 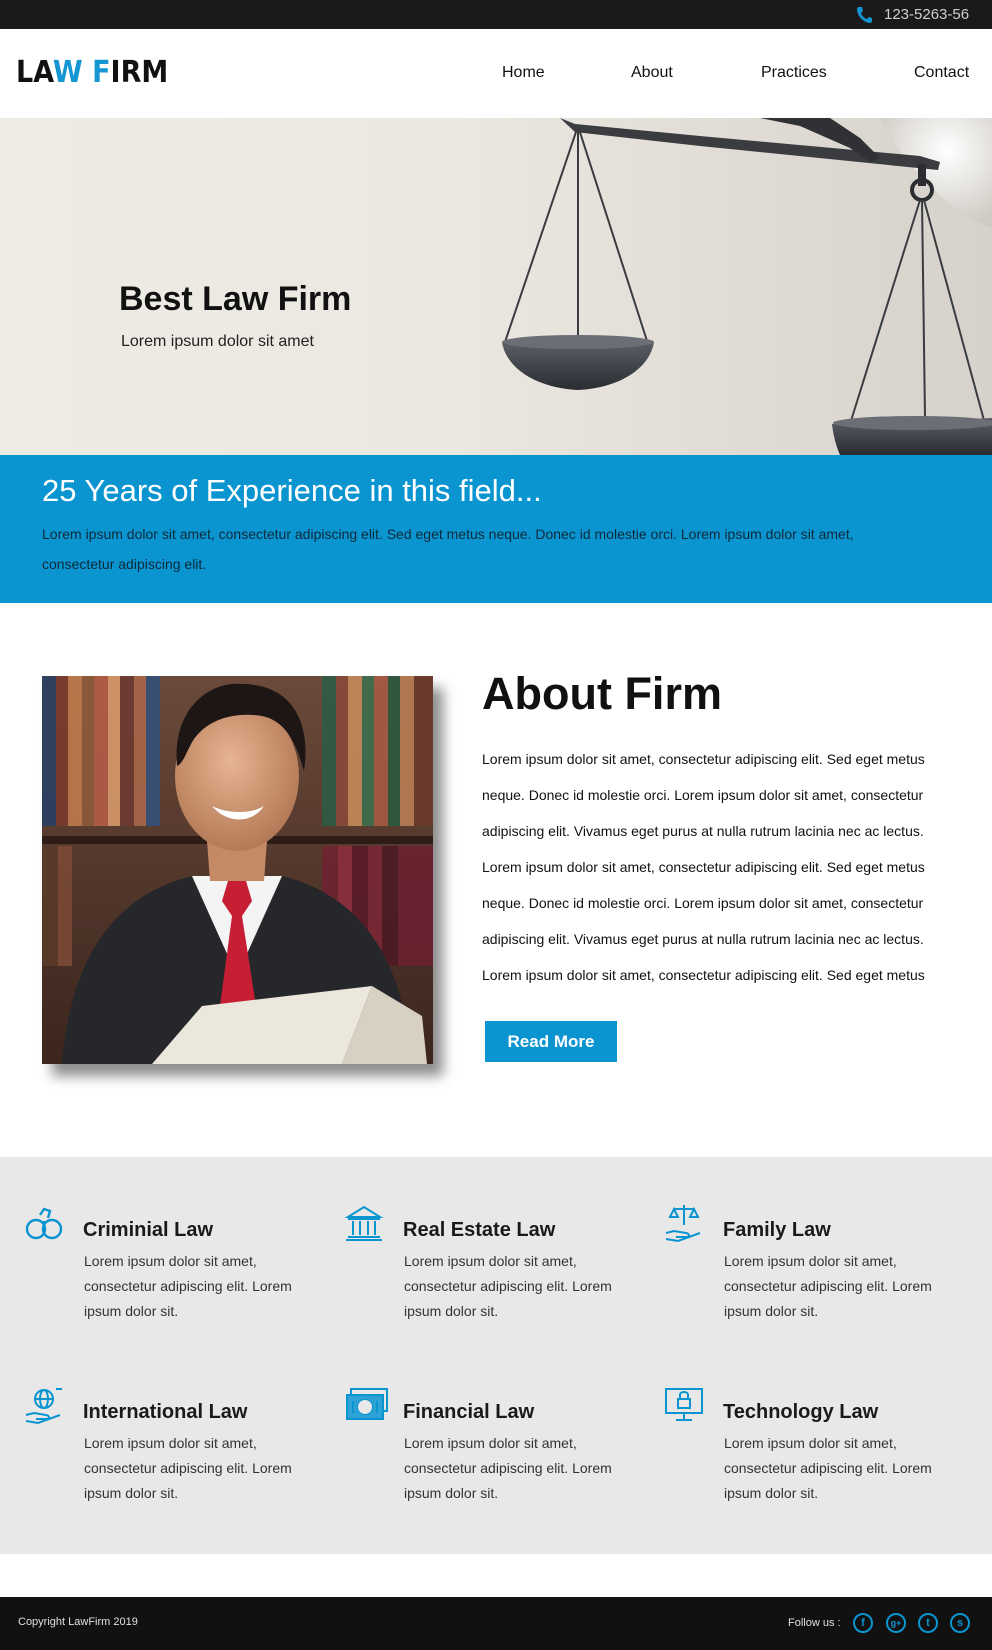 What do you see at coordinates (523, 73) in the screenshot?
I see `nav-home: Home` at bounding box center [523, 73].